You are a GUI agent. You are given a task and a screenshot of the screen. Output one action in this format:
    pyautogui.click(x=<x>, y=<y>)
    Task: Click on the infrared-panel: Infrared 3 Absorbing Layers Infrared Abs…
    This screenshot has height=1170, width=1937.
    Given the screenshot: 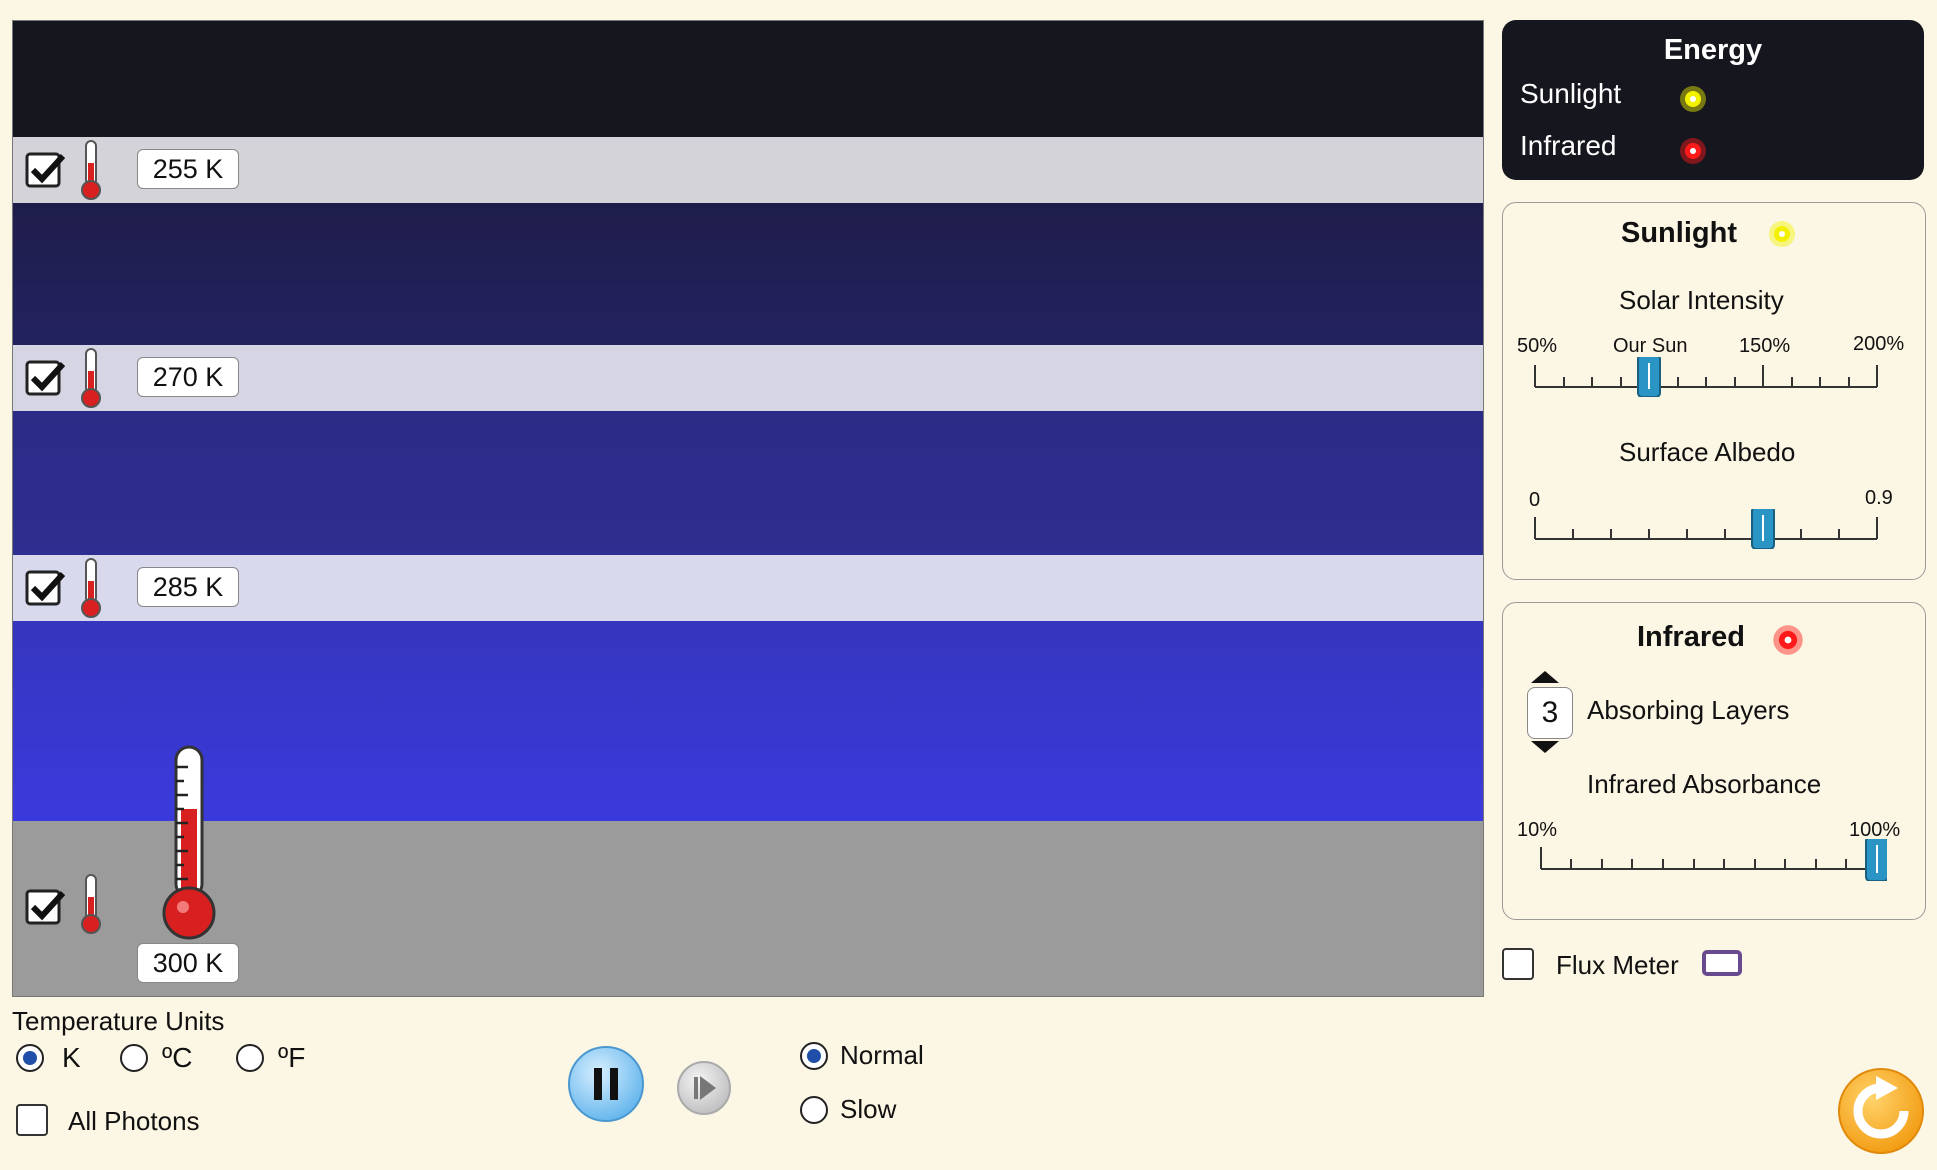 What is the action you would take?
    pyautogui.click(x=1714, y=761)
    